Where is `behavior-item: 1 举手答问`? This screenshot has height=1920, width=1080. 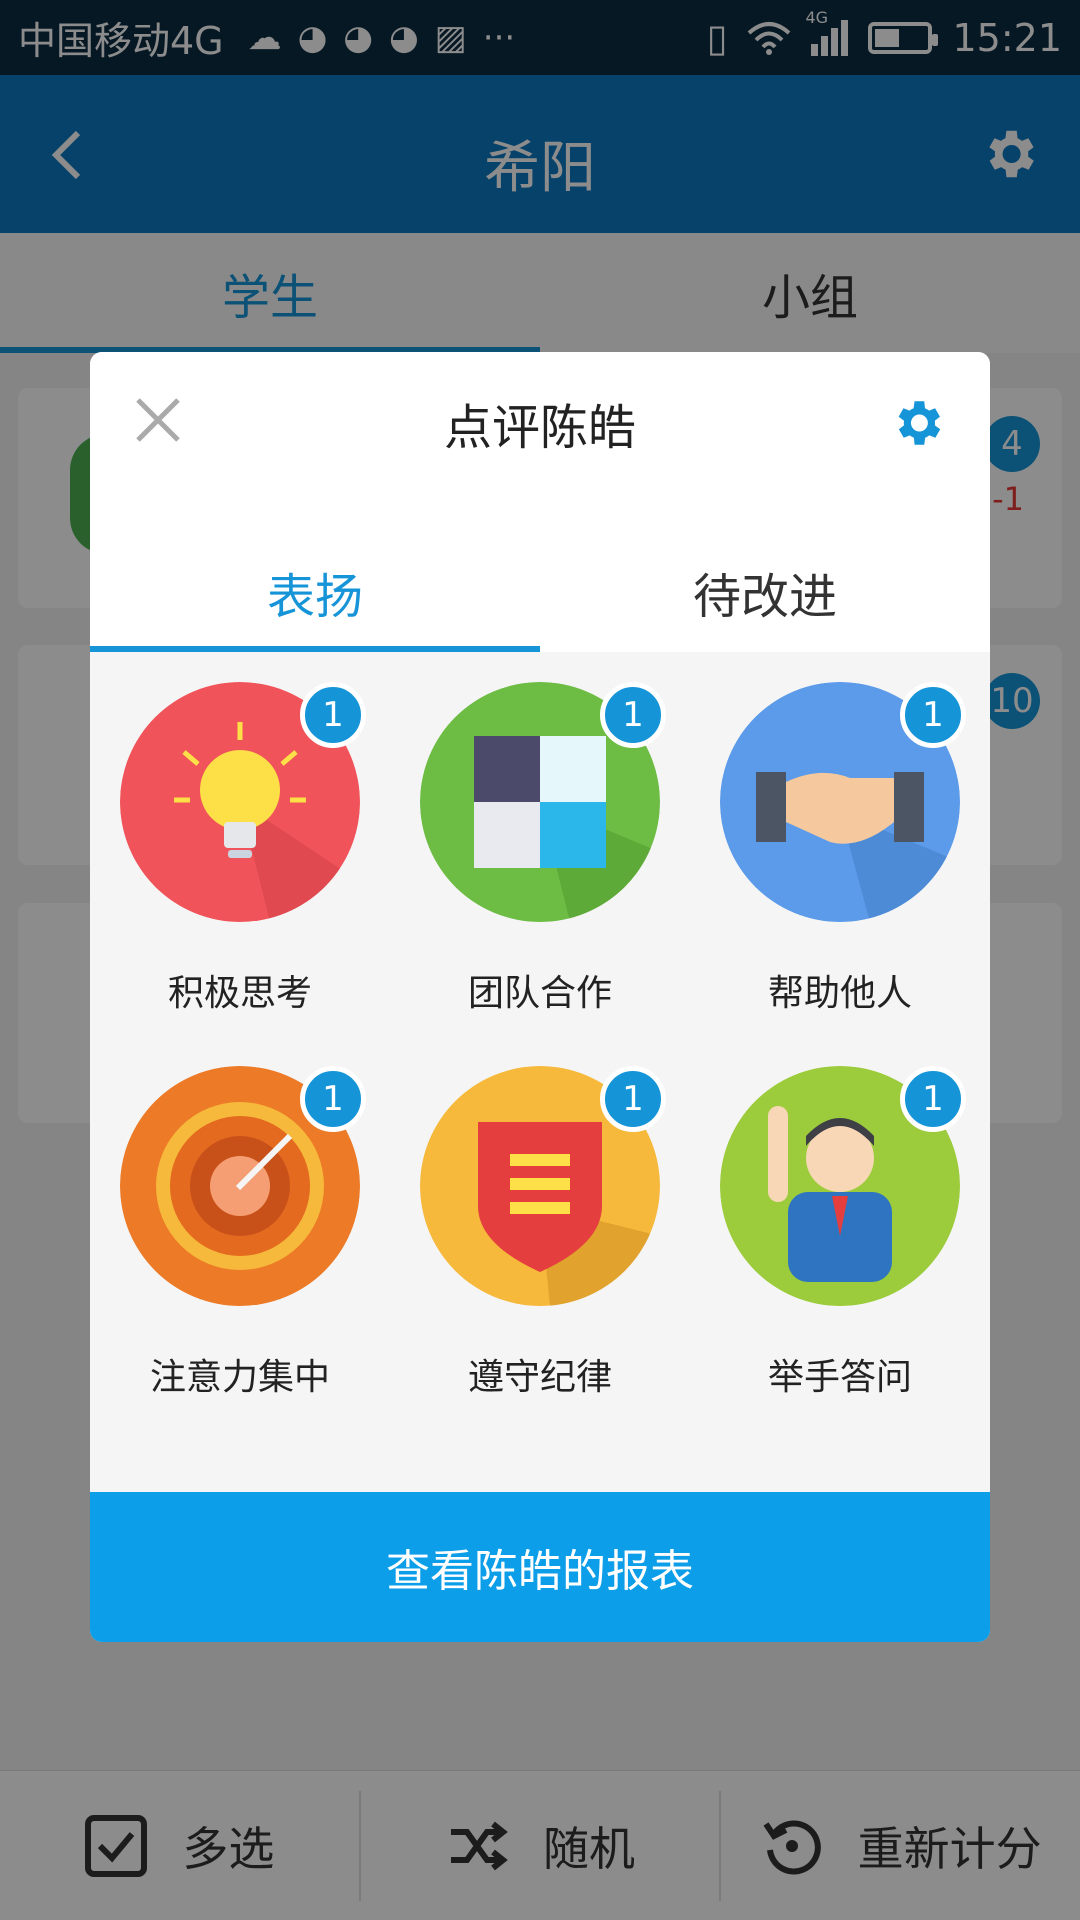
behavior-item: 1 举手答问 is located at coordinates (840, 1233).